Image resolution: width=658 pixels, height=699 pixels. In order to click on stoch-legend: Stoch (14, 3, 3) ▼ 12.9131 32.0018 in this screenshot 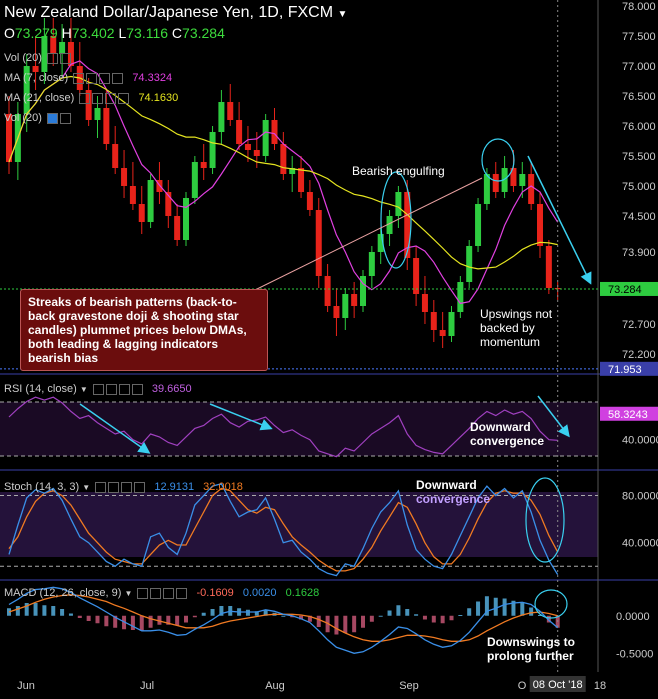, I will do `click(123, 487)`.